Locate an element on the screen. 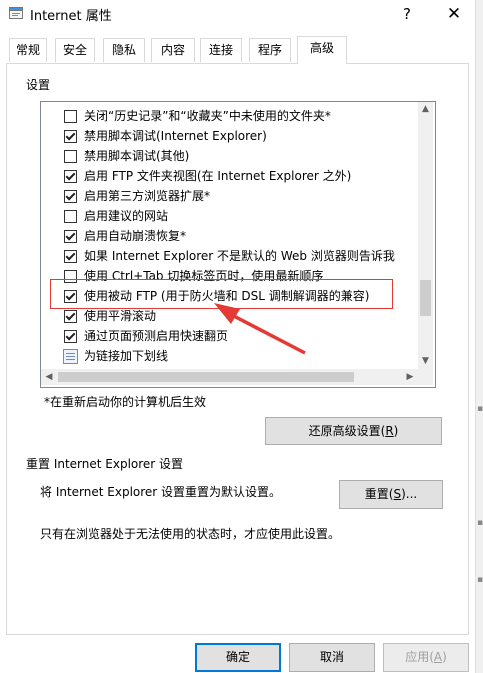  scroll-left-icon: ◀ is located at coordinates (49, 377).